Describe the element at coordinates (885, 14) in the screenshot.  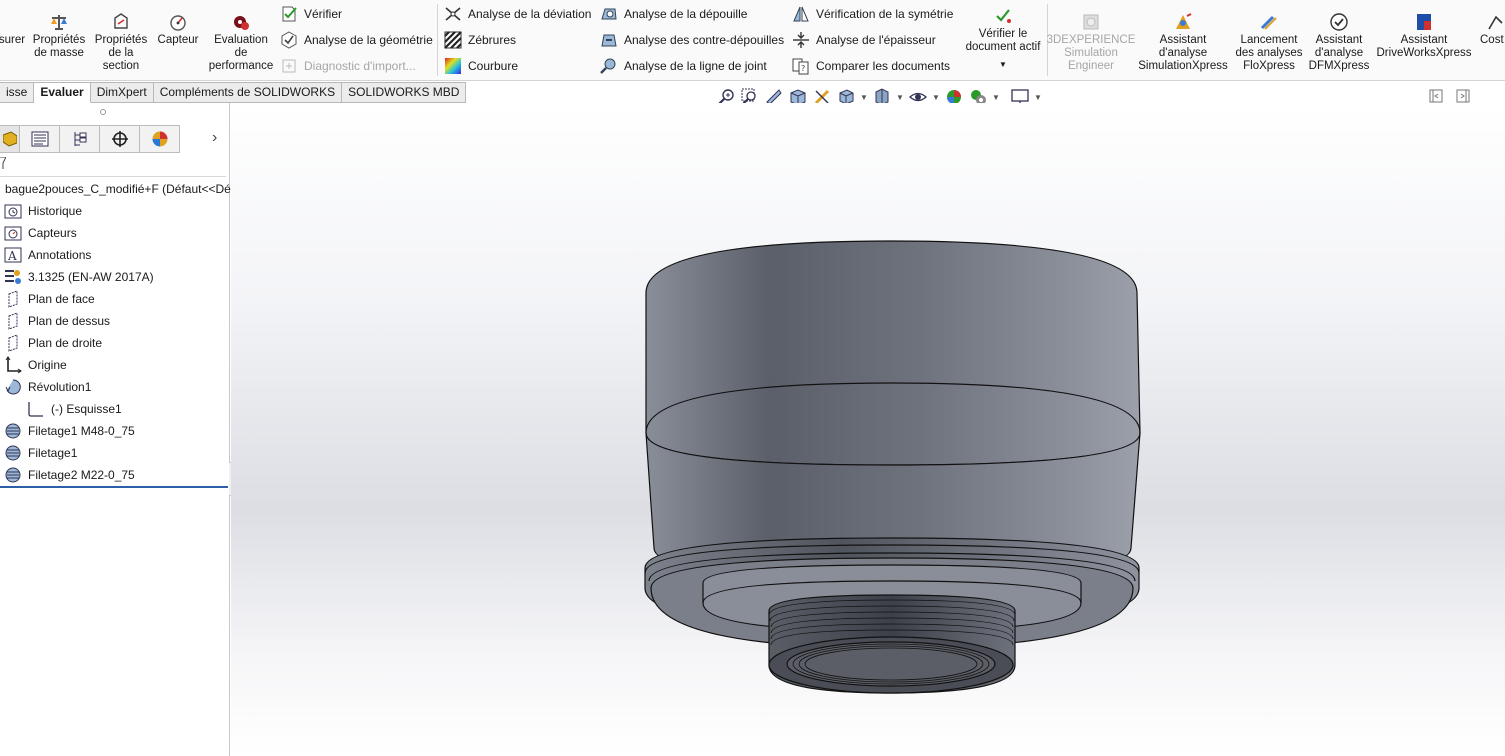
I see `symmetry-check-label: Vérification de la symétrie` at that location.